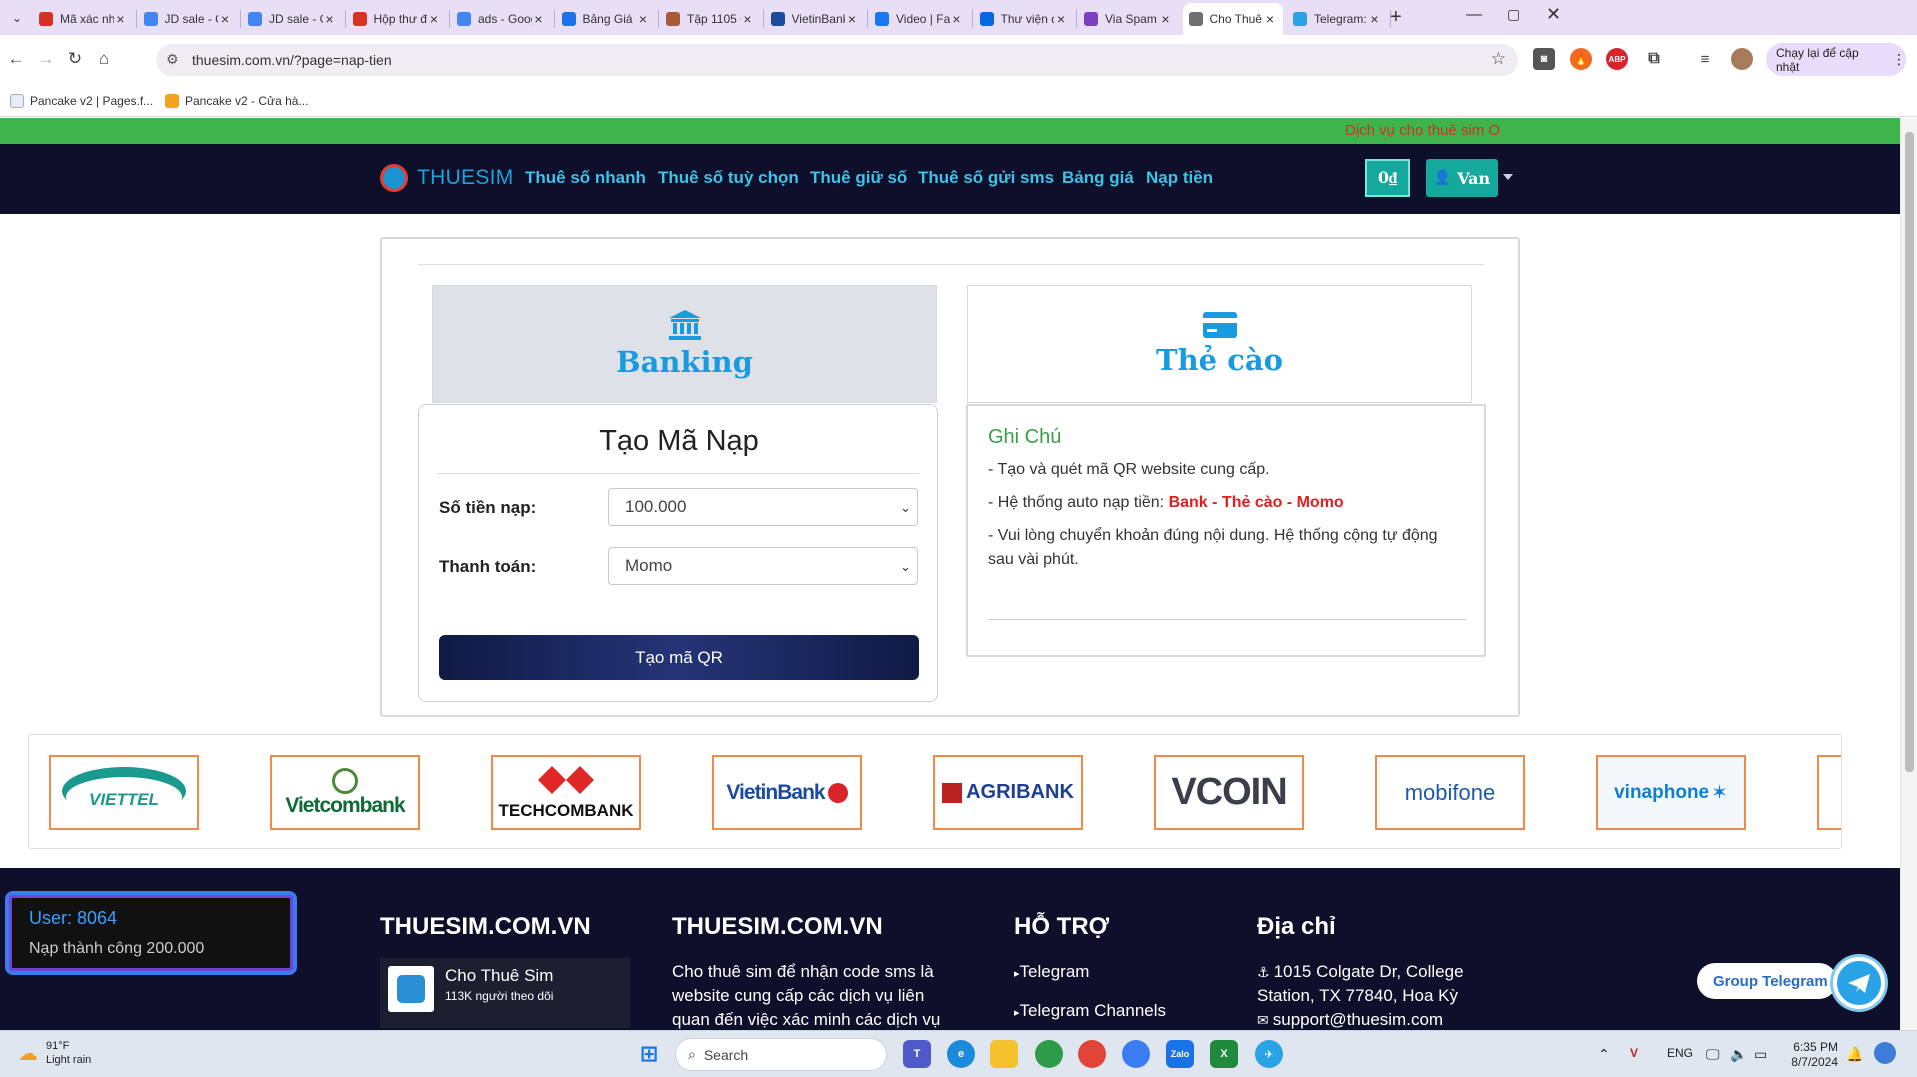 Image resolution: width=1917 pixels, height=1077 pixels. Describe the element at coordinates (397, 19) in the screenshot. I see `browser-tab: Hộp thư đế×` at that location.